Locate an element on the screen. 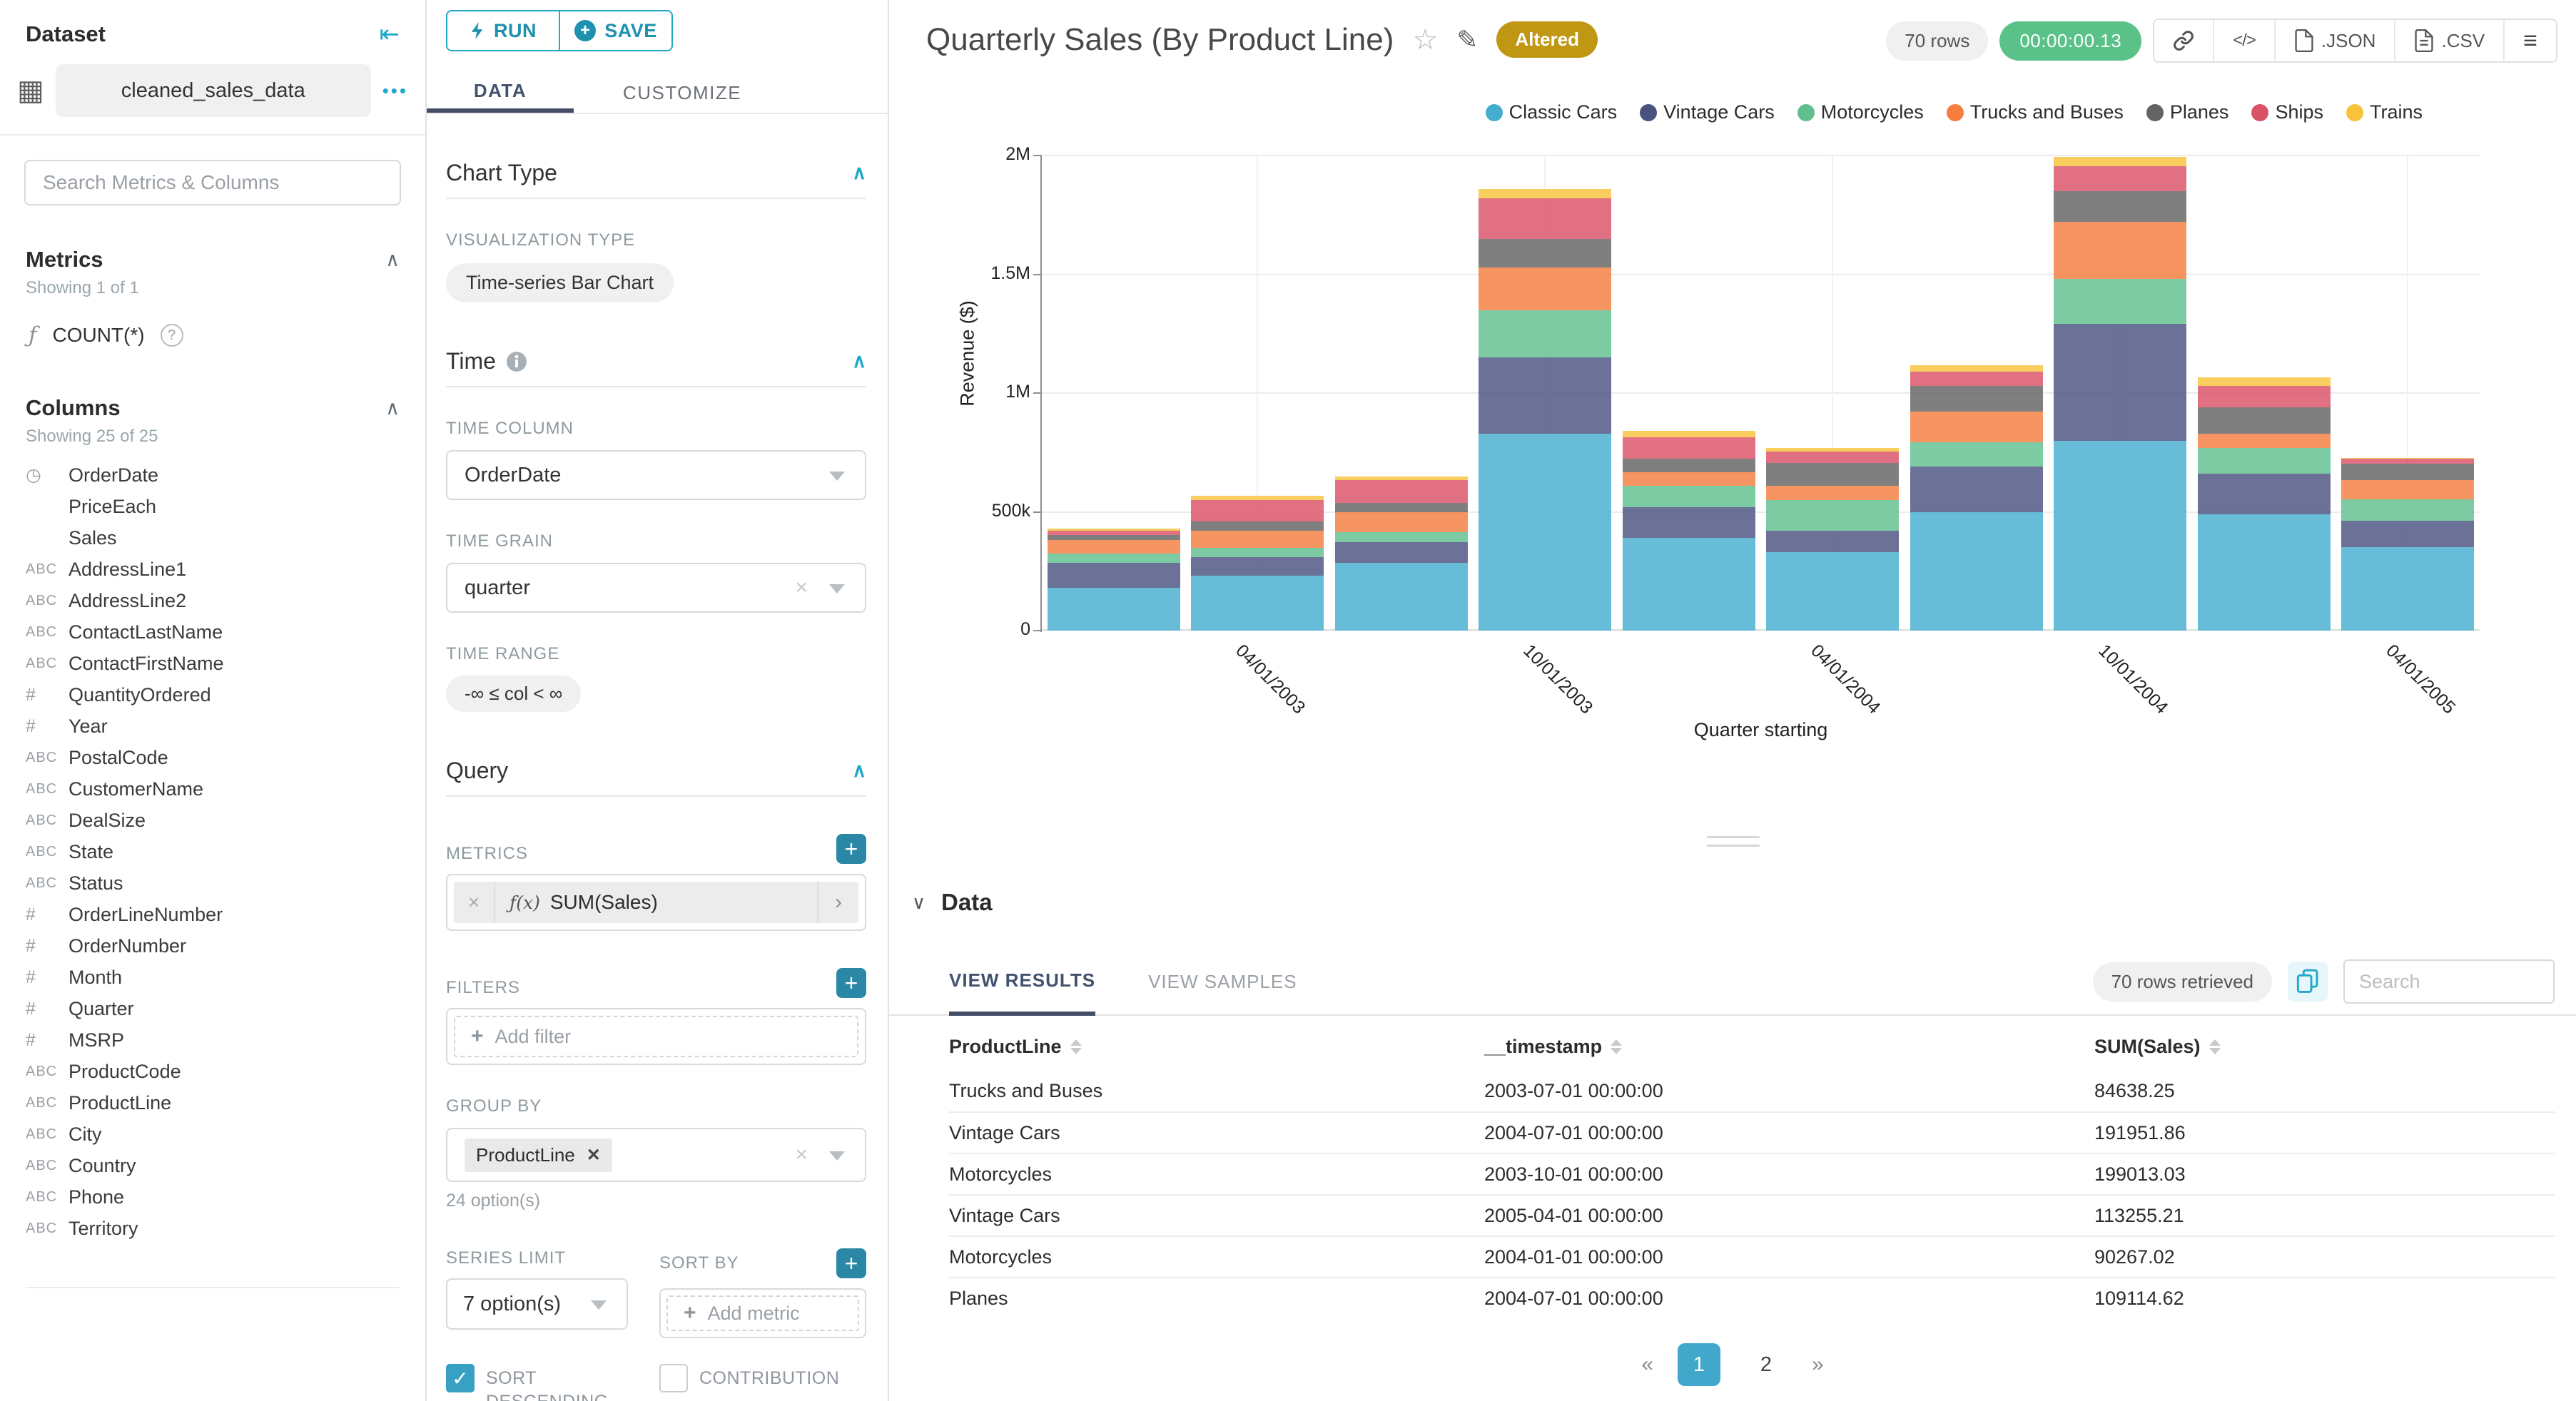 The width and height of the screenshot is (2576, 1401). remove-metric-icon: × is located at coordinates (474, 902).